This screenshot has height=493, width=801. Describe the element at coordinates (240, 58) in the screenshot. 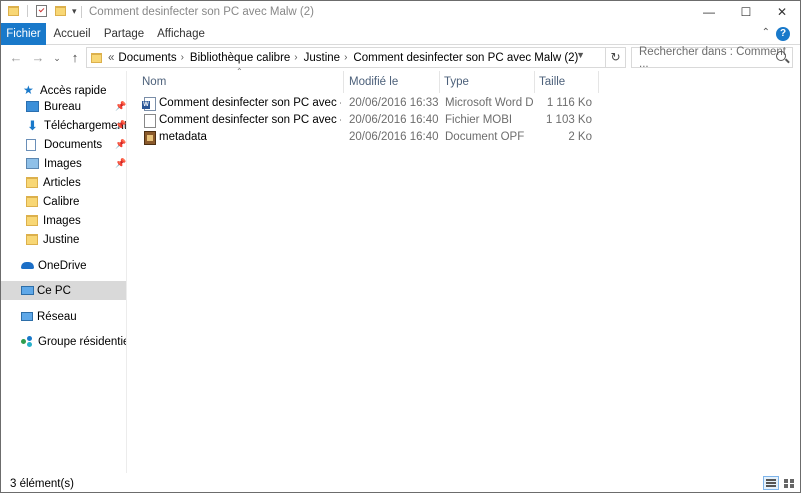

I see `breadcrumb-bibliotheque-calibre: Bibliothèque calibre` at that location.